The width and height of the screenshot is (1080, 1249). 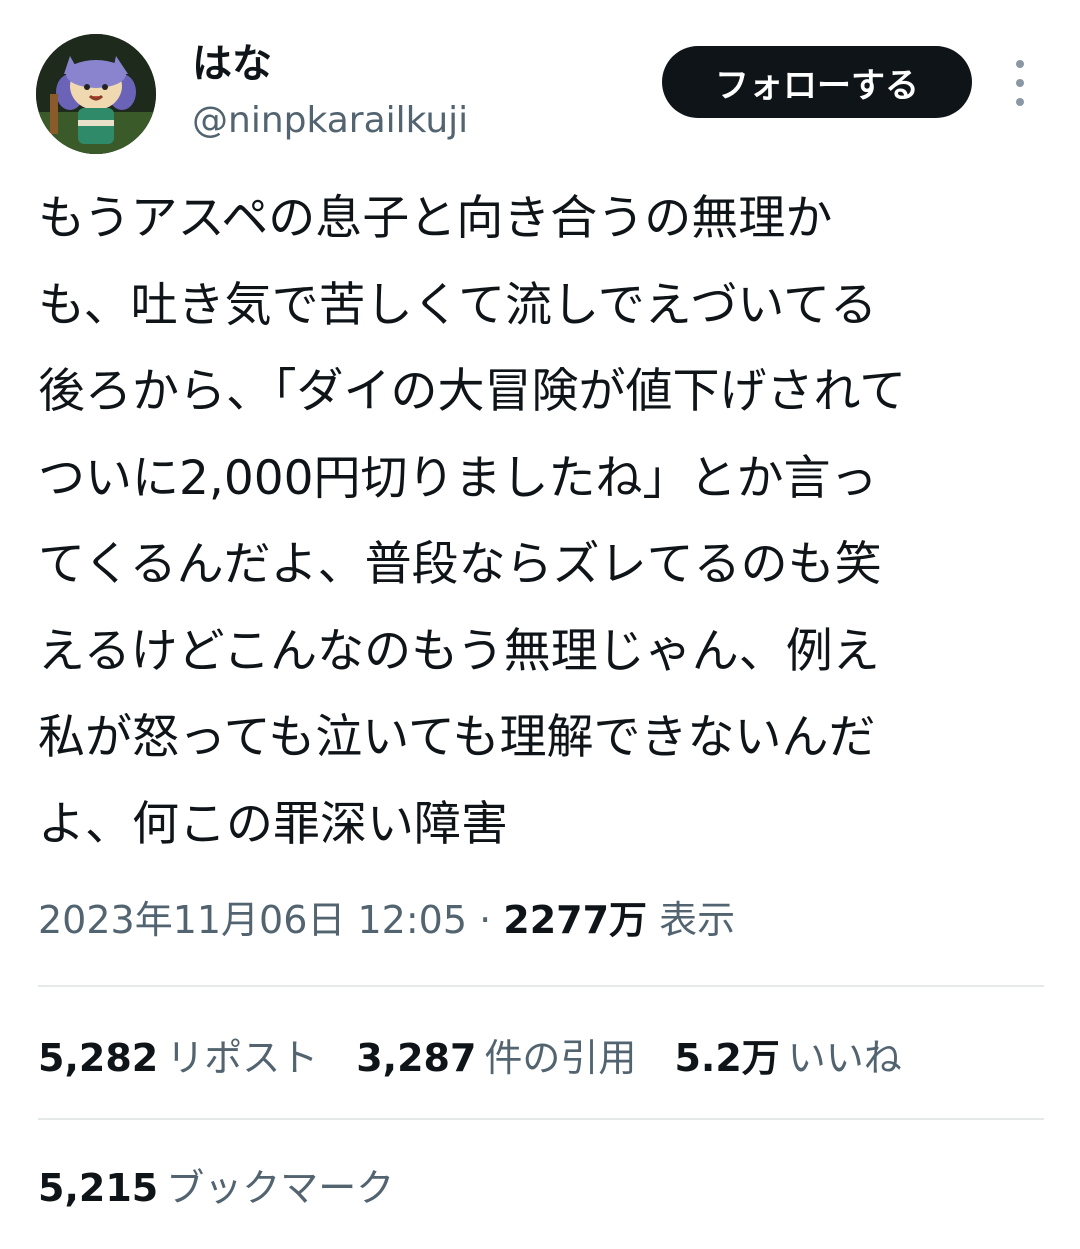 I want to click on follow-button: フォローする, so click(x=817, y=82).